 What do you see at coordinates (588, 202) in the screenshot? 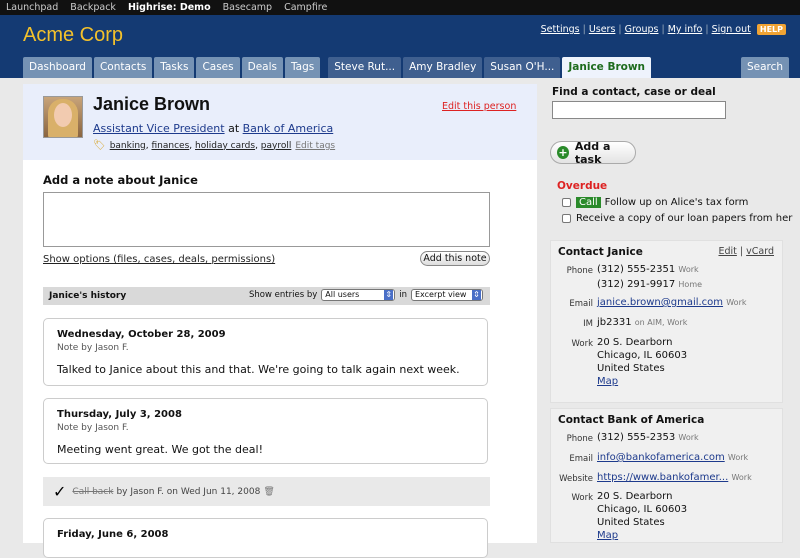
I see `task-category-badge: Call` at bounding box center [588, 202].